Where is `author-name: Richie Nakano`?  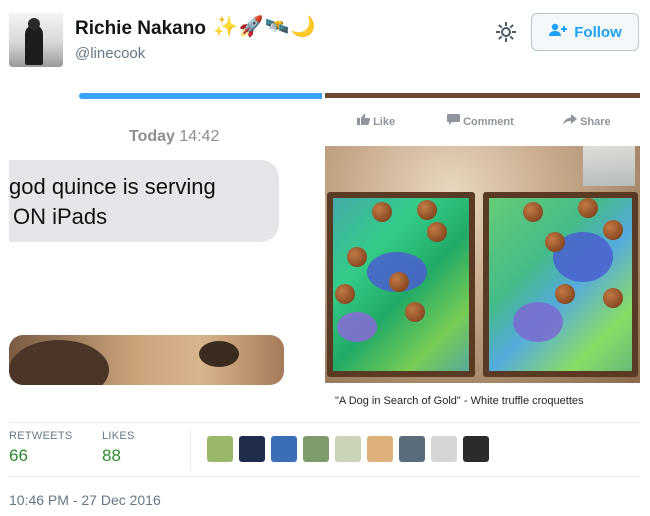
author-name: Richie Nakano is located at coordinates (140, 29).